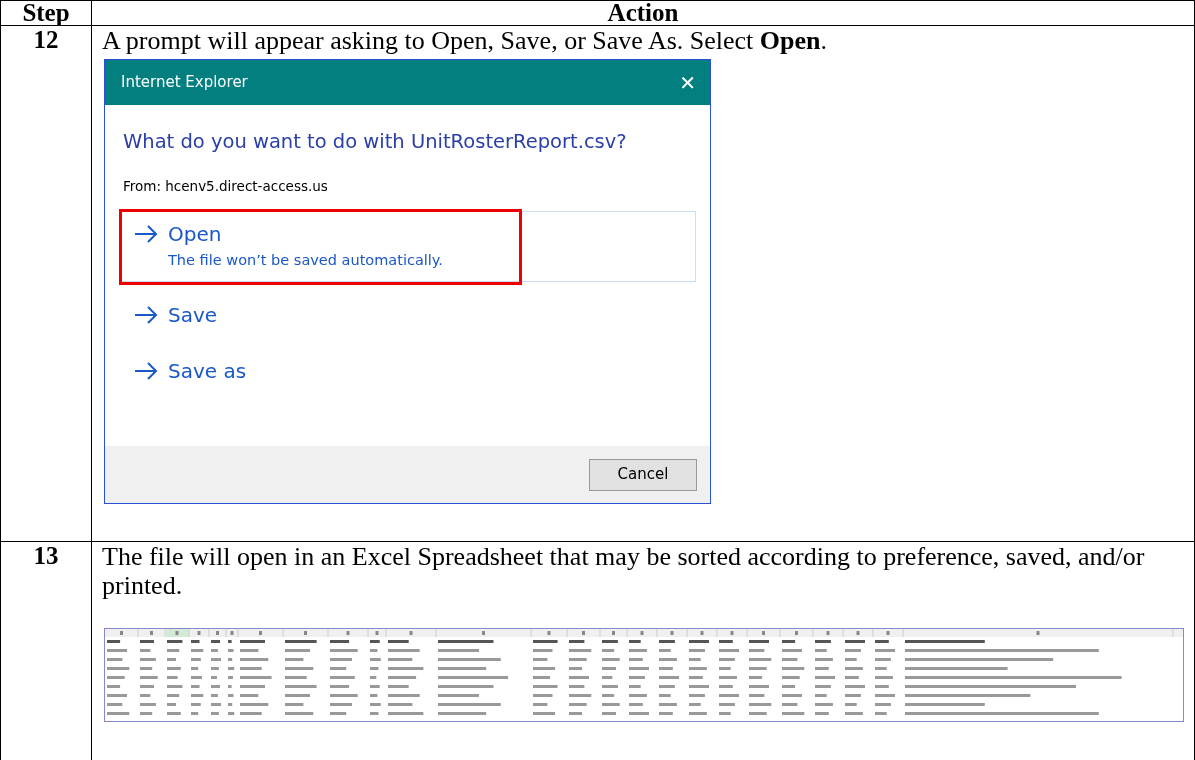  What do you see at coordinates (226, 187) in the screenshot?
I see `source-text: From: hcenv5.direct-access.us` at bounding box center [226, 187].